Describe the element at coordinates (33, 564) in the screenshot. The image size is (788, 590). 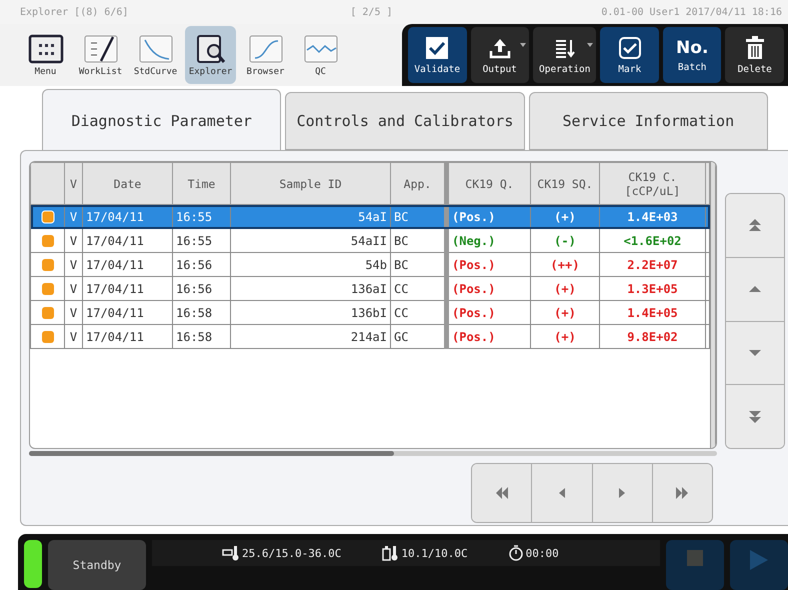
I see `status-light` at that location.